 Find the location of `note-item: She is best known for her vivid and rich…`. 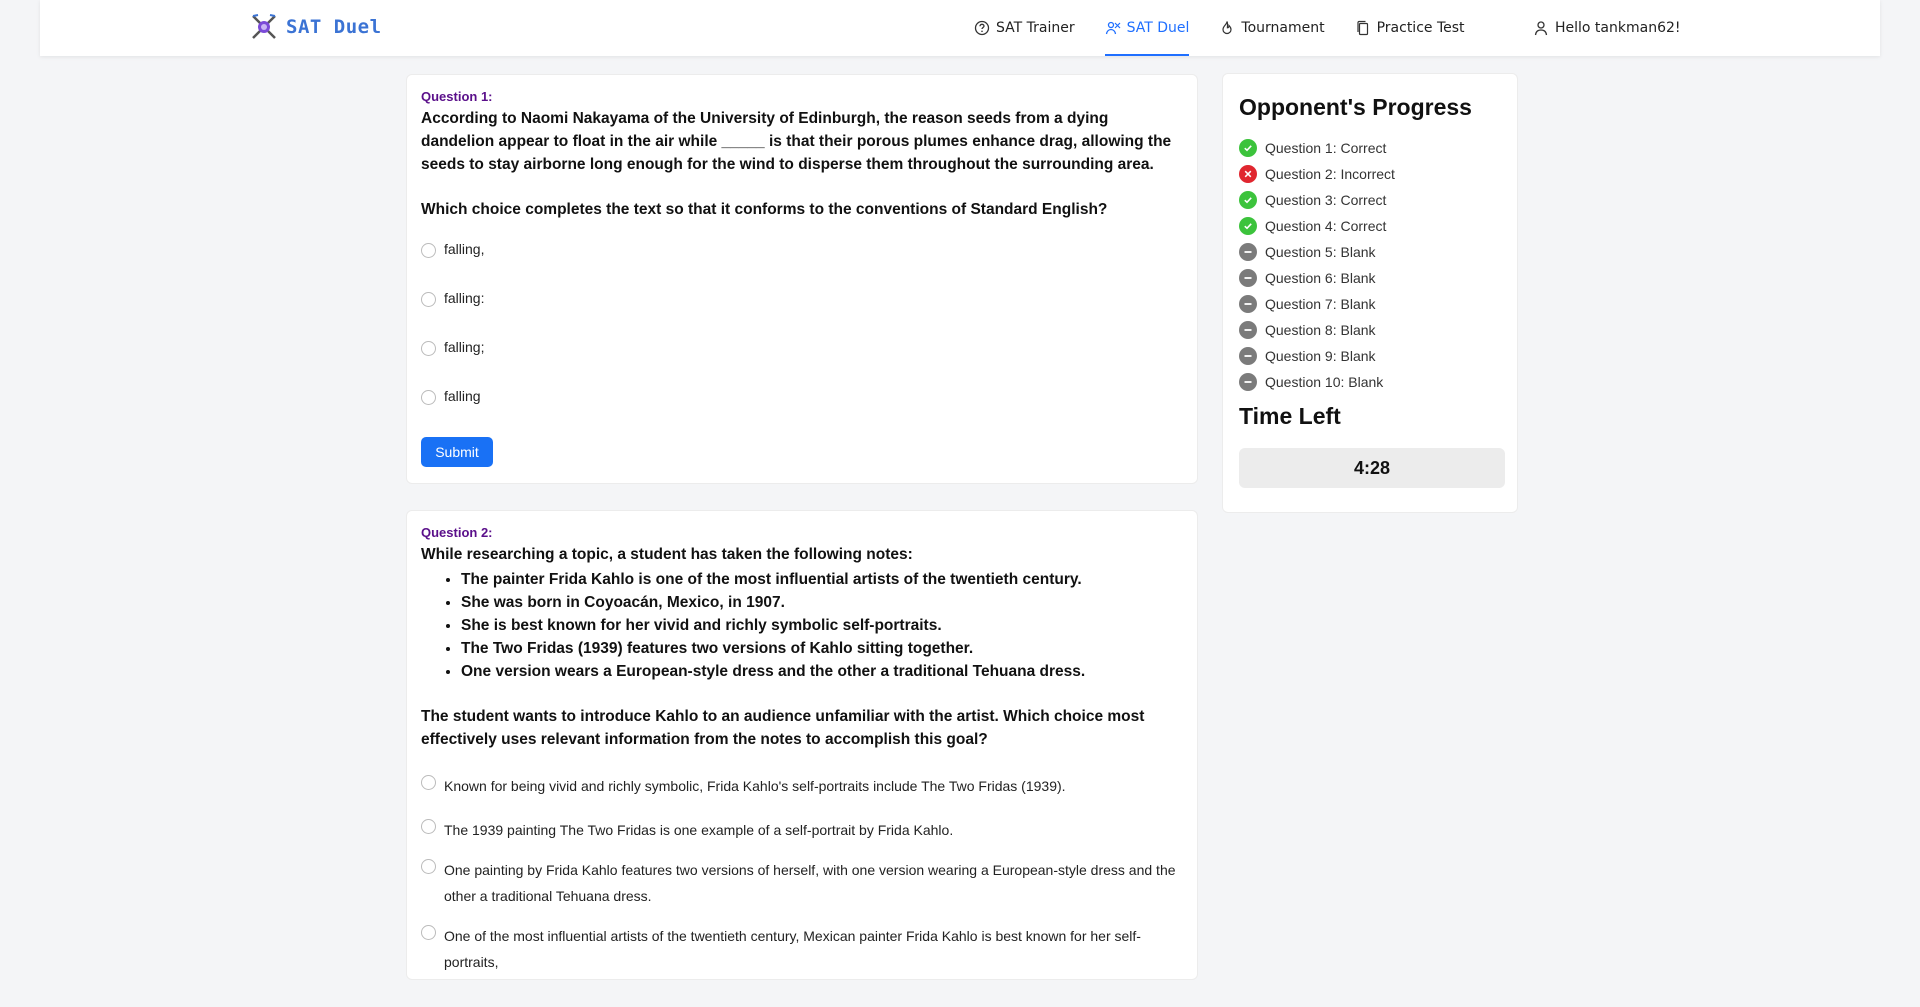

note-item: She is best known for her vivid and rich… is located at coordinates (822, 625).